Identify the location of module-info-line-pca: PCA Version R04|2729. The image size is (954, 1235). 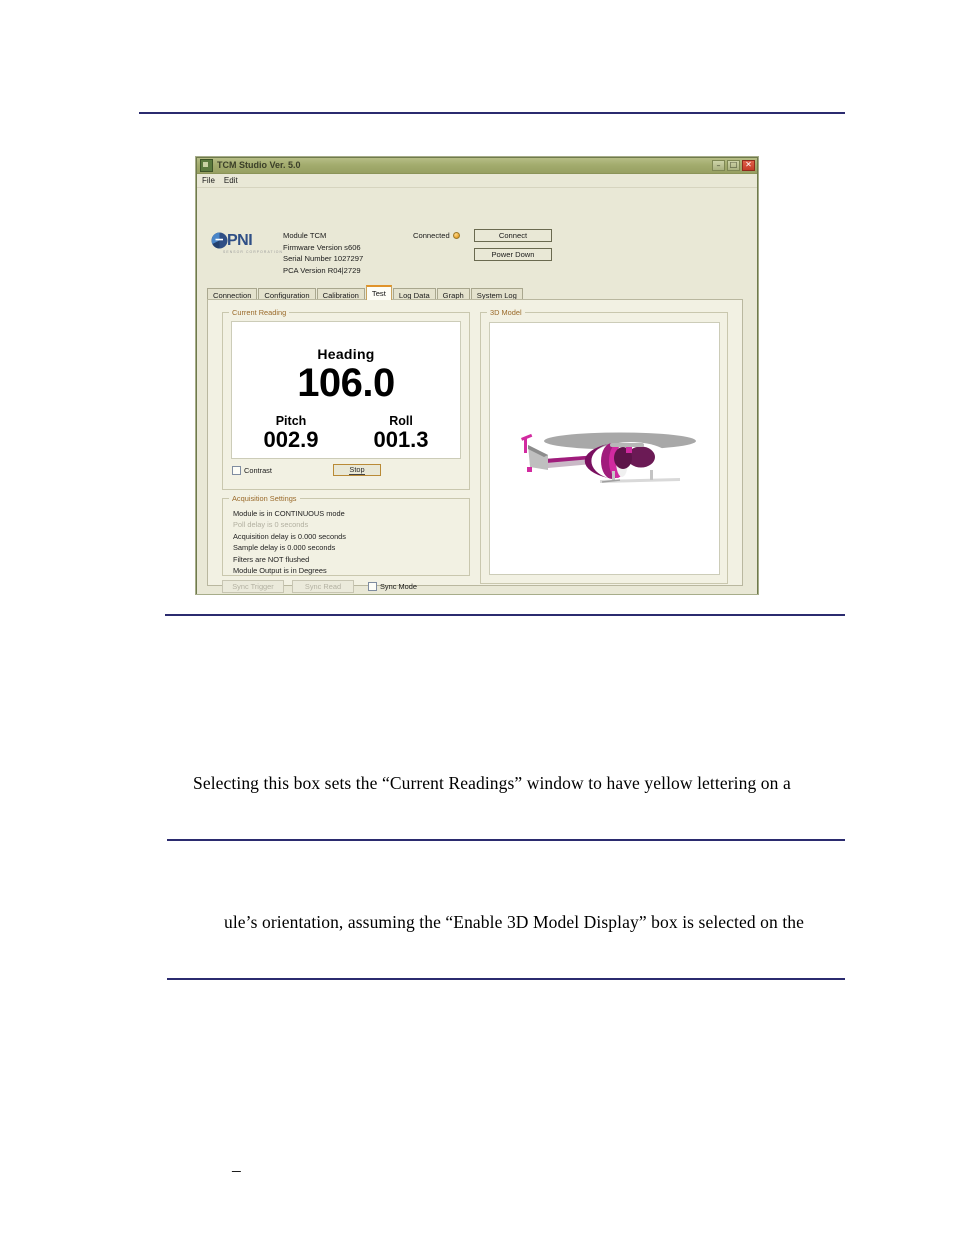
(322, 270).